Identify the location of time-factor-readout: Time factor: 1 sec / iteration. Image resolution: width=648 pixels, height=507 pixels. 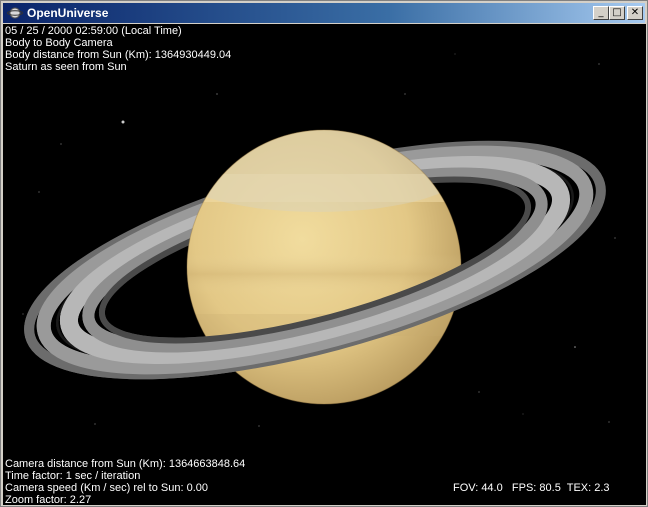
(73, 476).